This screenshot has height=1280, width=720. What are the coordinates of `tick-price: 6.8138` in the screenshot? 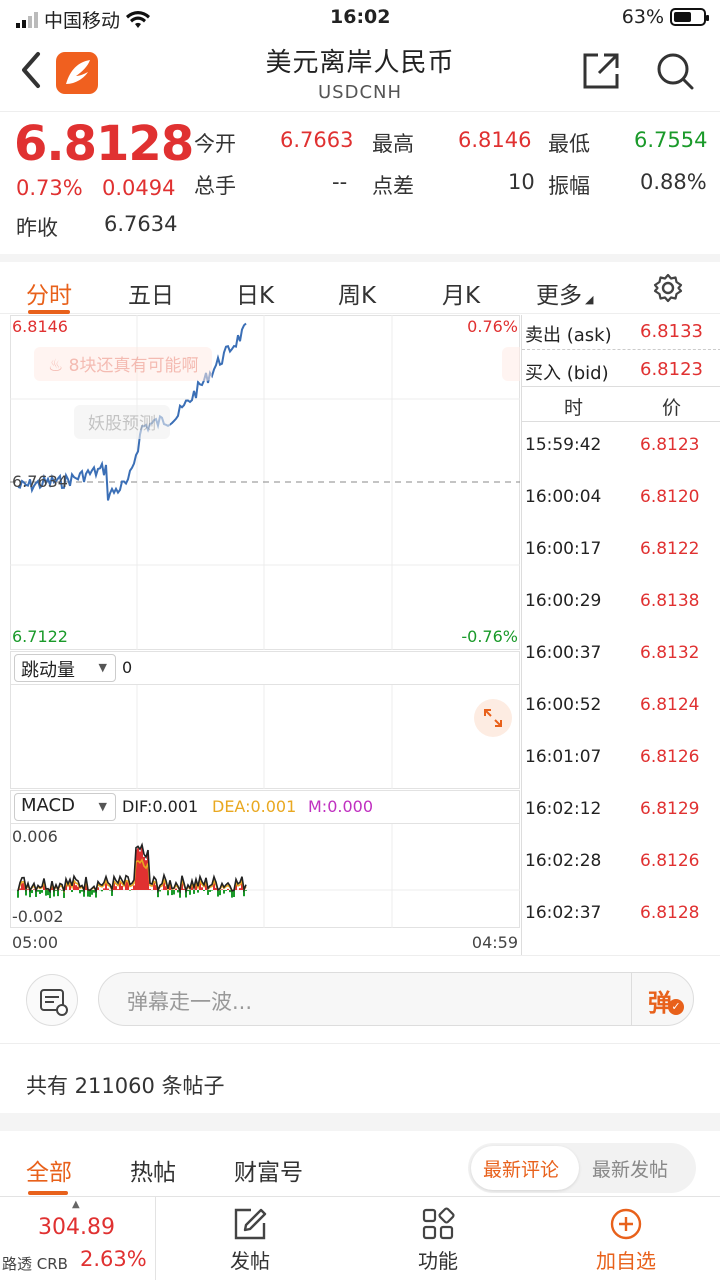 It's located at (670, 601).